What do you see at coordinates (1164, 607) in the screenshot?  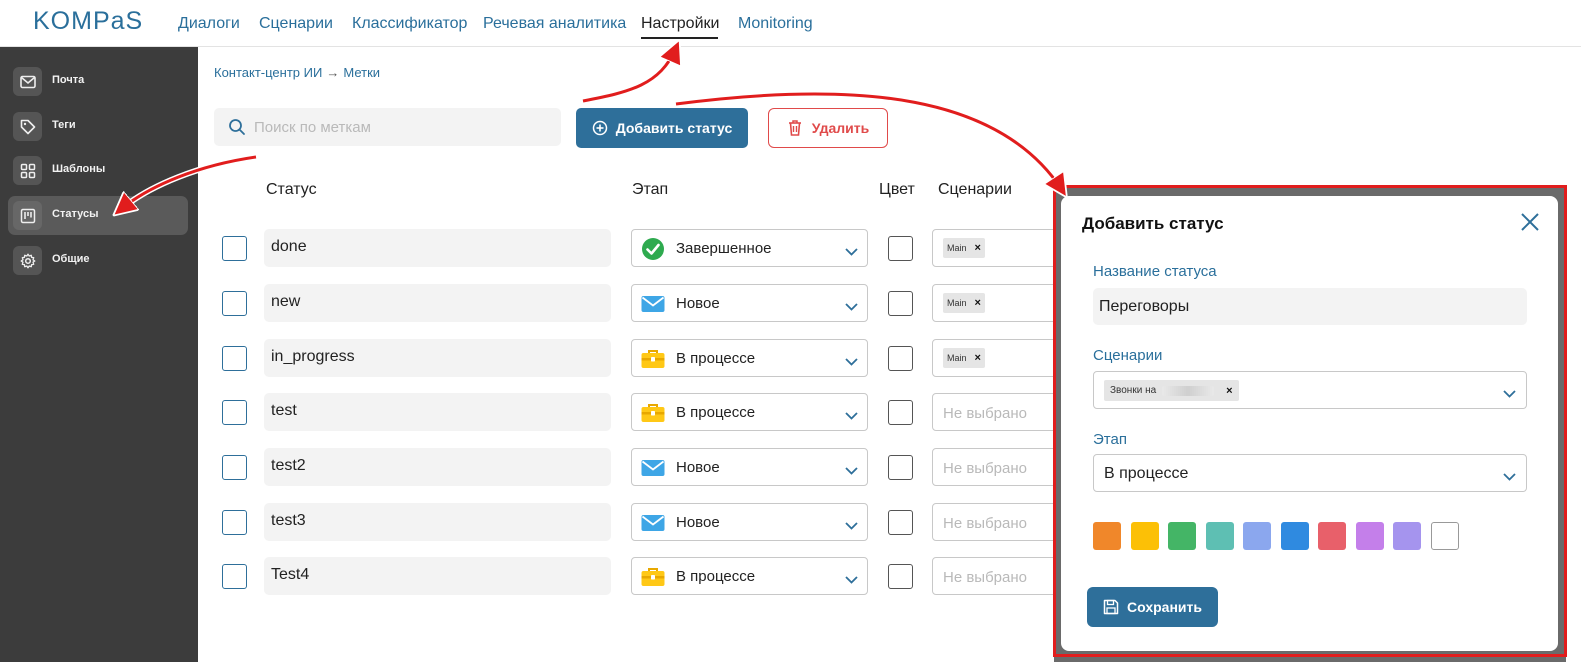 I see `save-label: Сохранить` at bounding box center [1164, 607].